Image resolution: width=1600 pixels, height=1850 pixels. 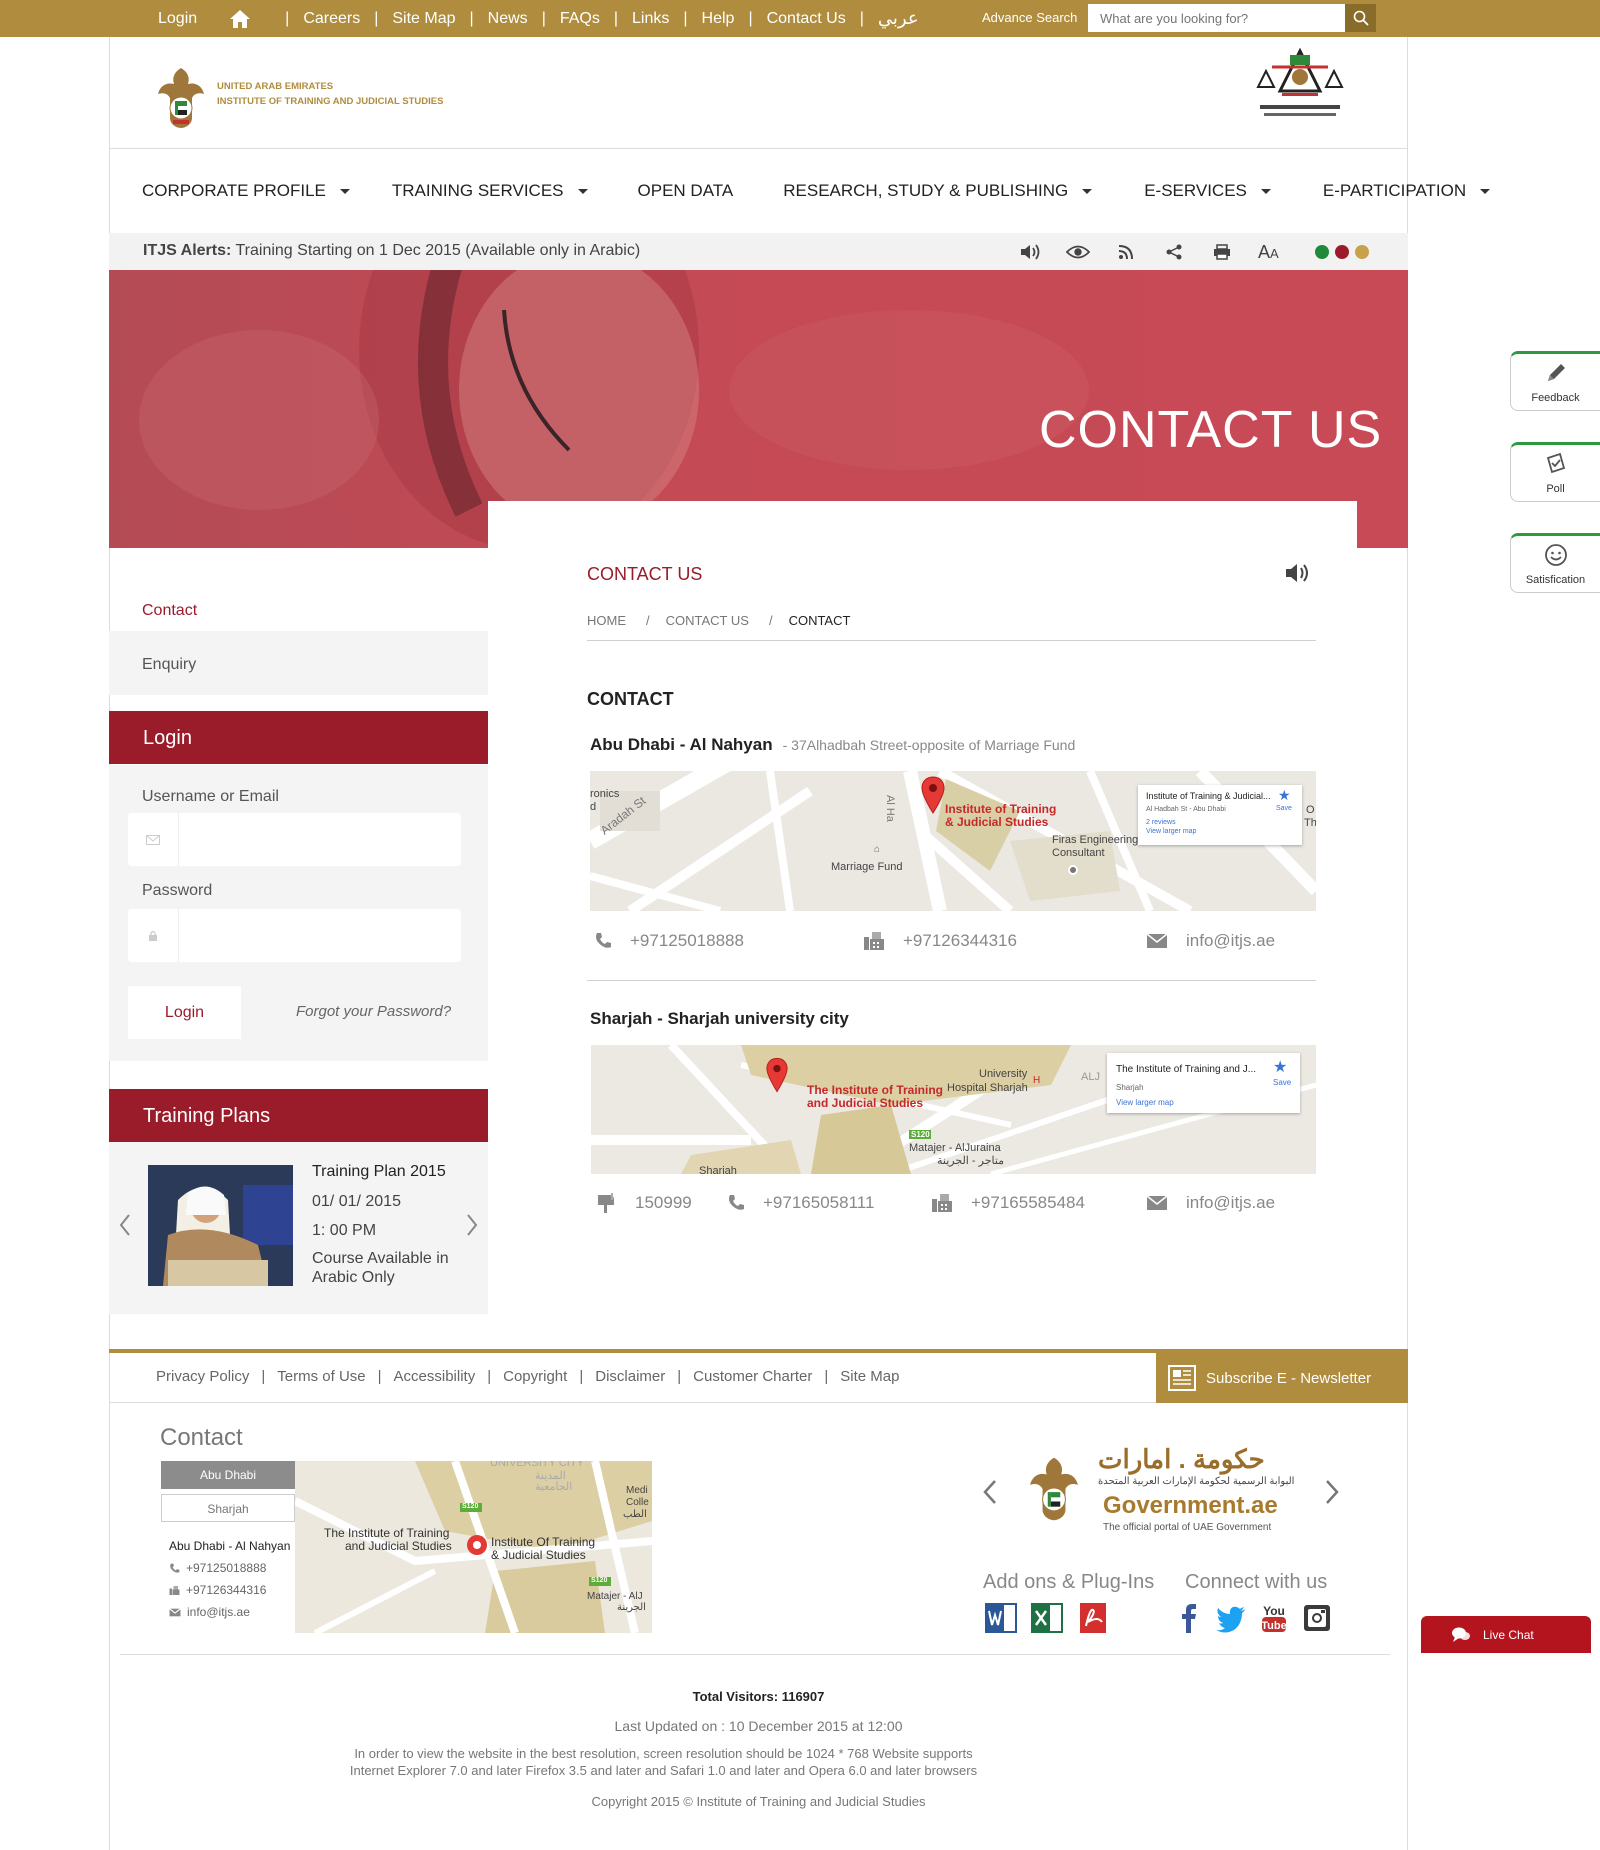 What do you see at coordinates (184, 1012) in the screenshot?
I see `login-button: Login` at bounding box center [184, 1012].